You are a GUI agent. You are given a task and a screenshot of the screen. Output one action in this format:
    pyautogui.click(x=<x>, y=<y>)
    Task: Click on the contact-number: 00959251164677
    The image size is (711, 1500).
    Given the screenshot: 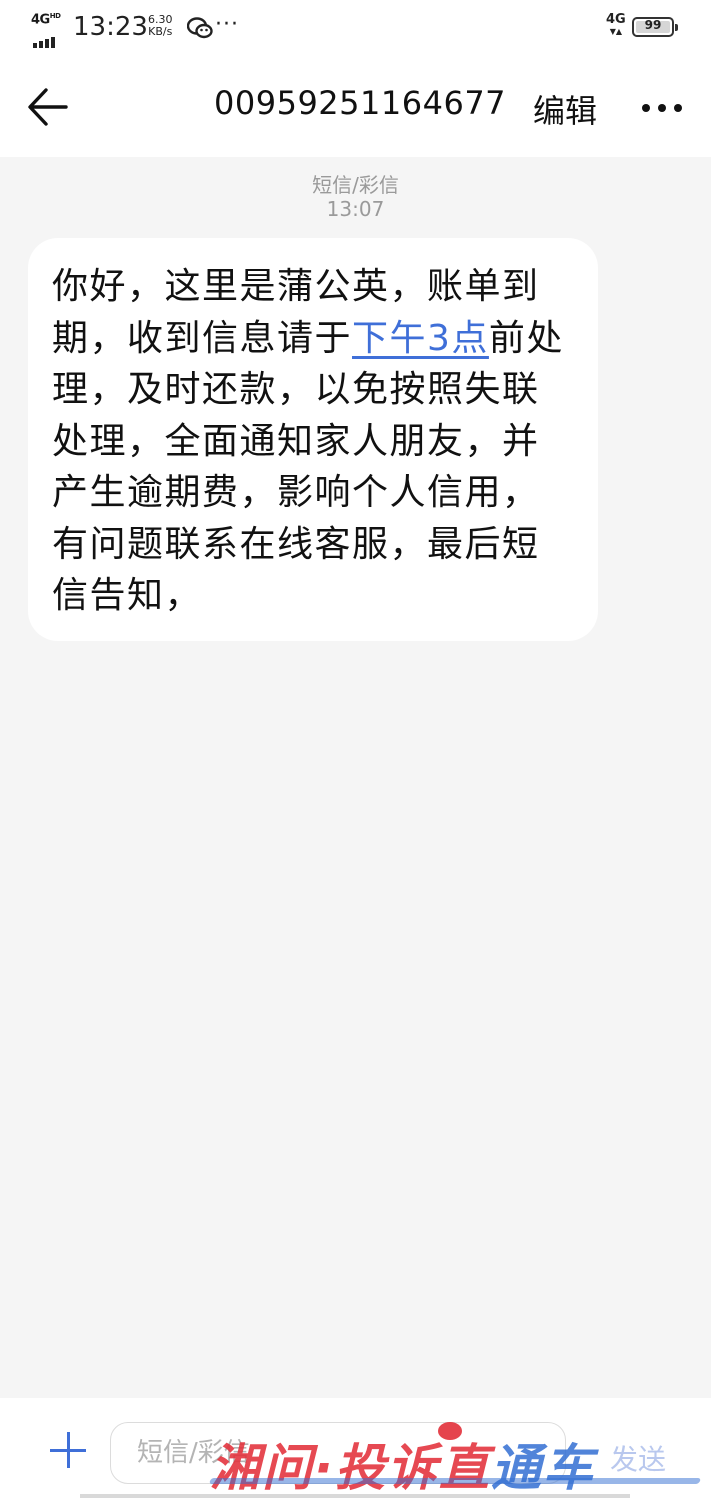 What is the action you would take?
    pyautogui.click(x=360, y=103)
    